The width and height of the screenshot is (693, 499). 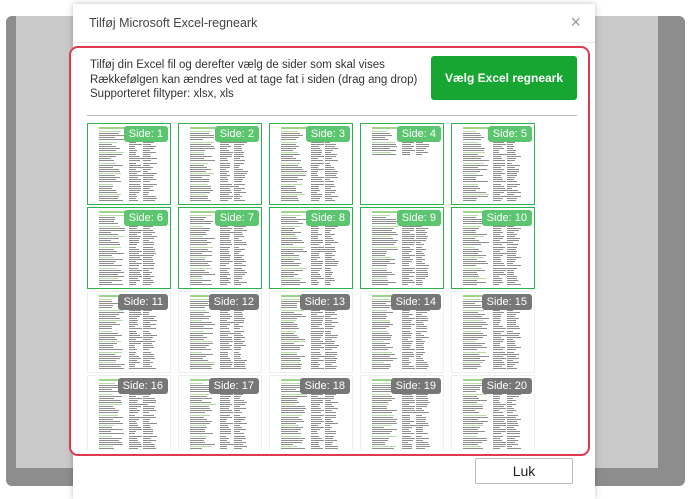 I want to click on page-thumbnail: Side: 2, so click(x=220, y=164).